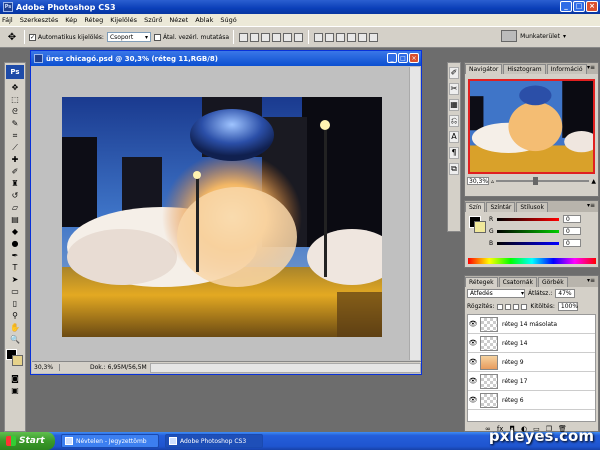 The image size is (600, 450). I want to click on align-left-icon, so click(277, 37).